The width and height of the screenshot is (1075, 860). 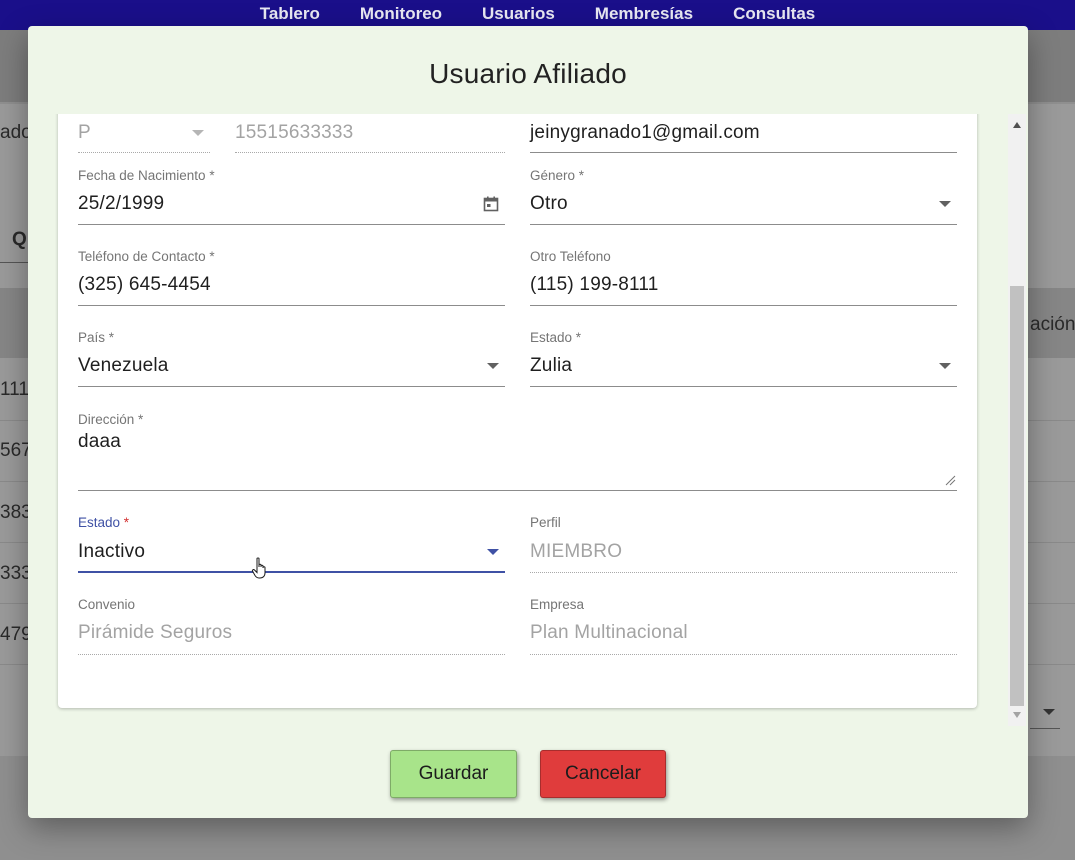 I want to click on save-button: Guardar, so click(x=453, y=774).